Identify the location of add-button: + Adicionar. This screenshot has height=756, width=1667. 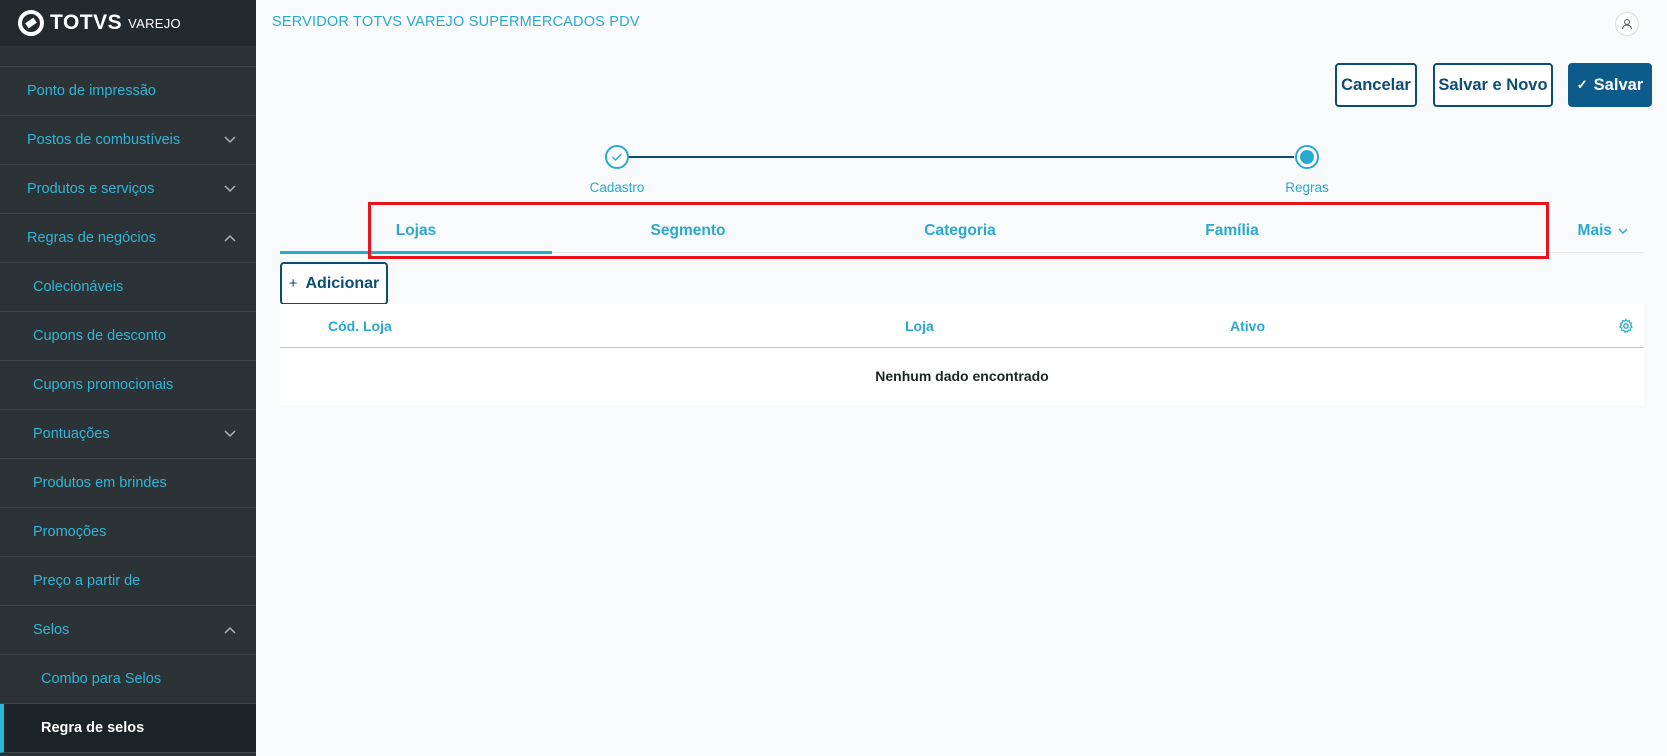
(334, 283).